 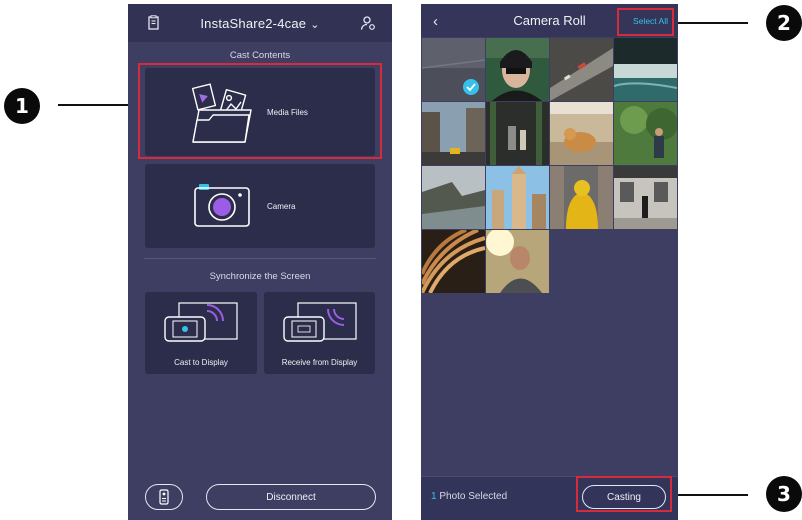 What do you see at coordinates (320, 322) in the screenshot?
I see `receive-from-display-icon` at bounding box center [320, 322].